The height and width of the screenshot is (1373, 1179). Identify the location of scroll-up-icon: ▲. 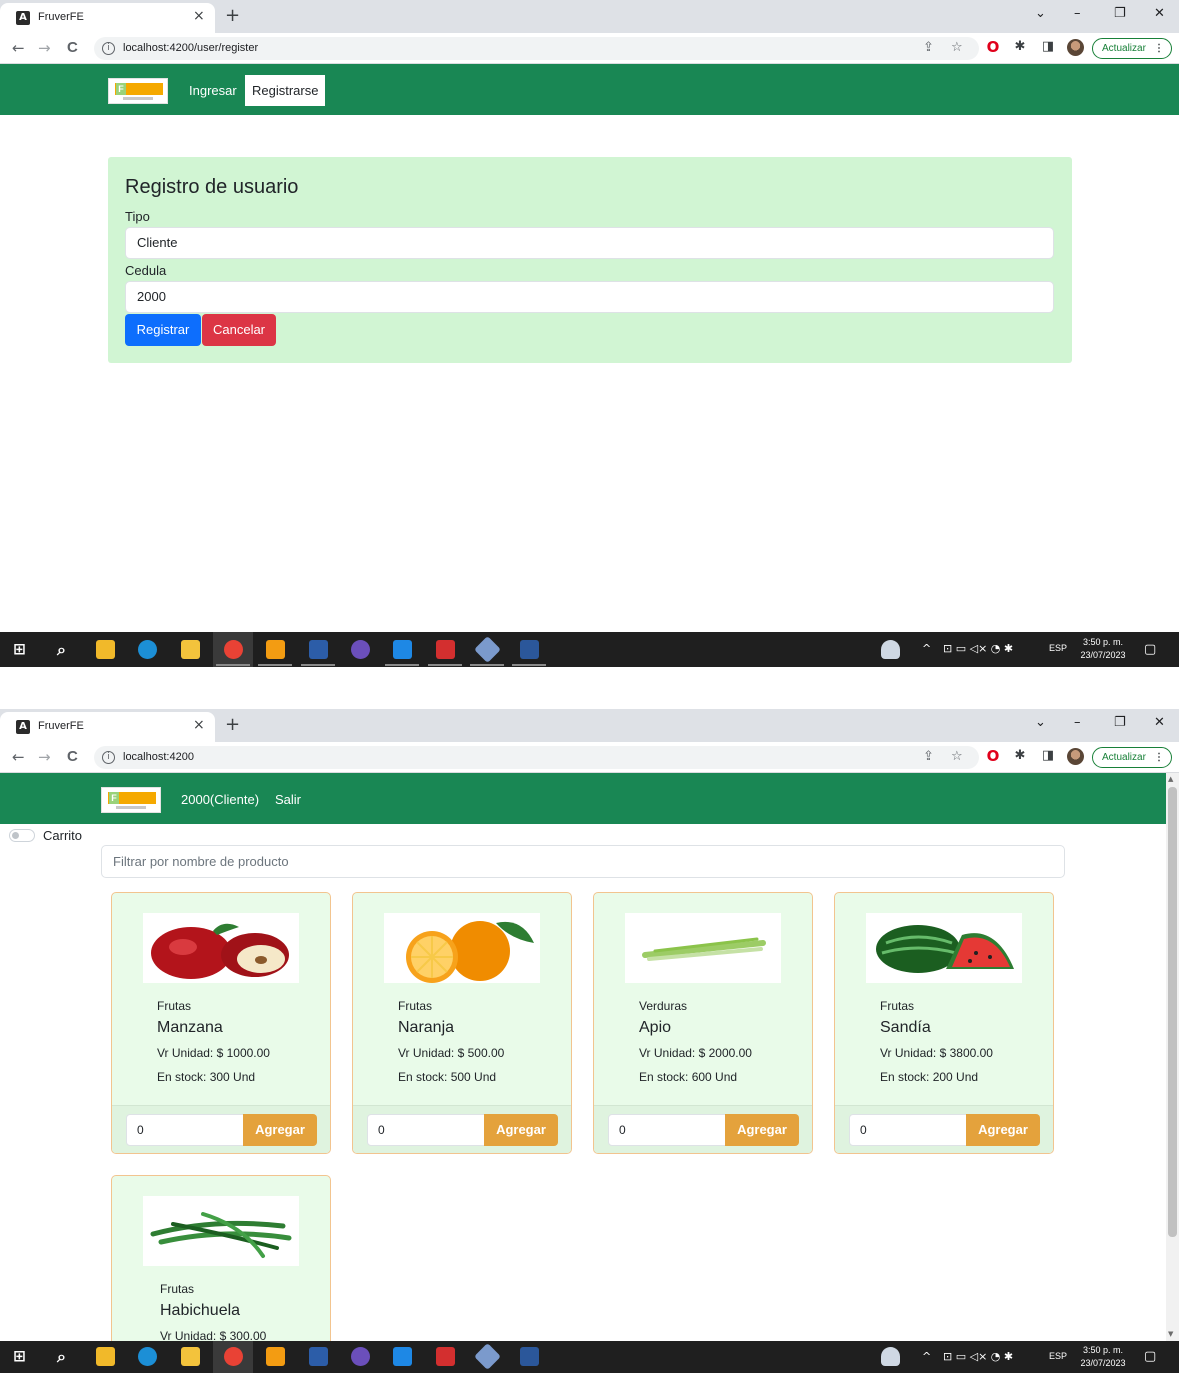
(1170, 779).